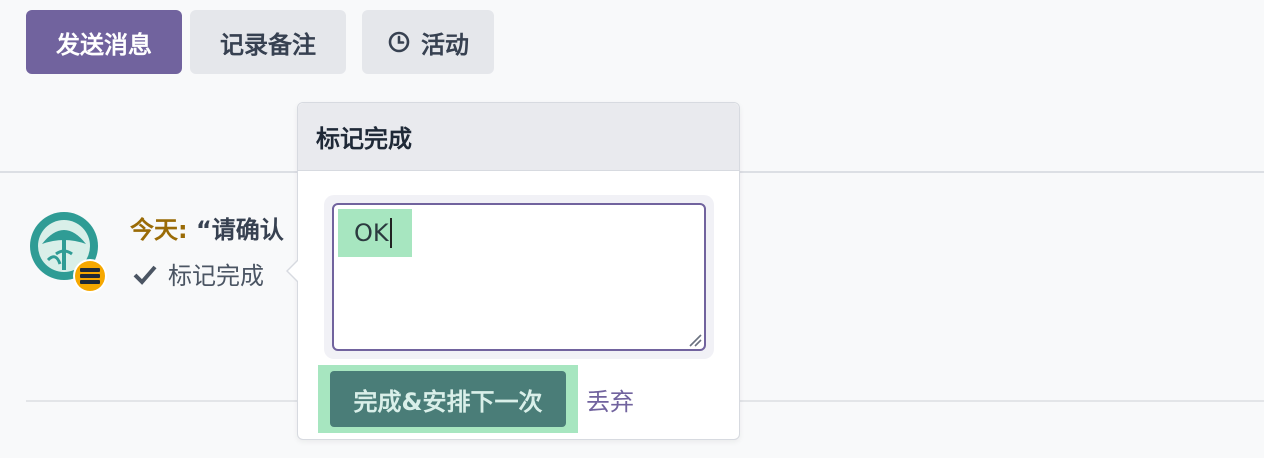  I want to click on mark-done-link: 标记完成, so click(198, 273).